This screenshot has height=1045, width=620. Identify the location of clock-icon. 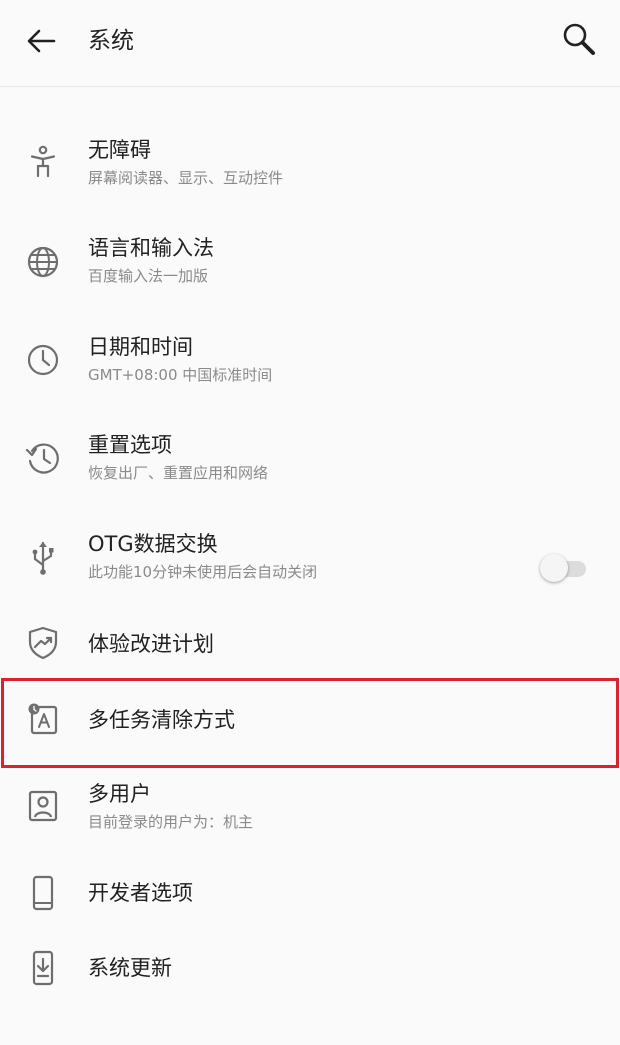
(43, 360).